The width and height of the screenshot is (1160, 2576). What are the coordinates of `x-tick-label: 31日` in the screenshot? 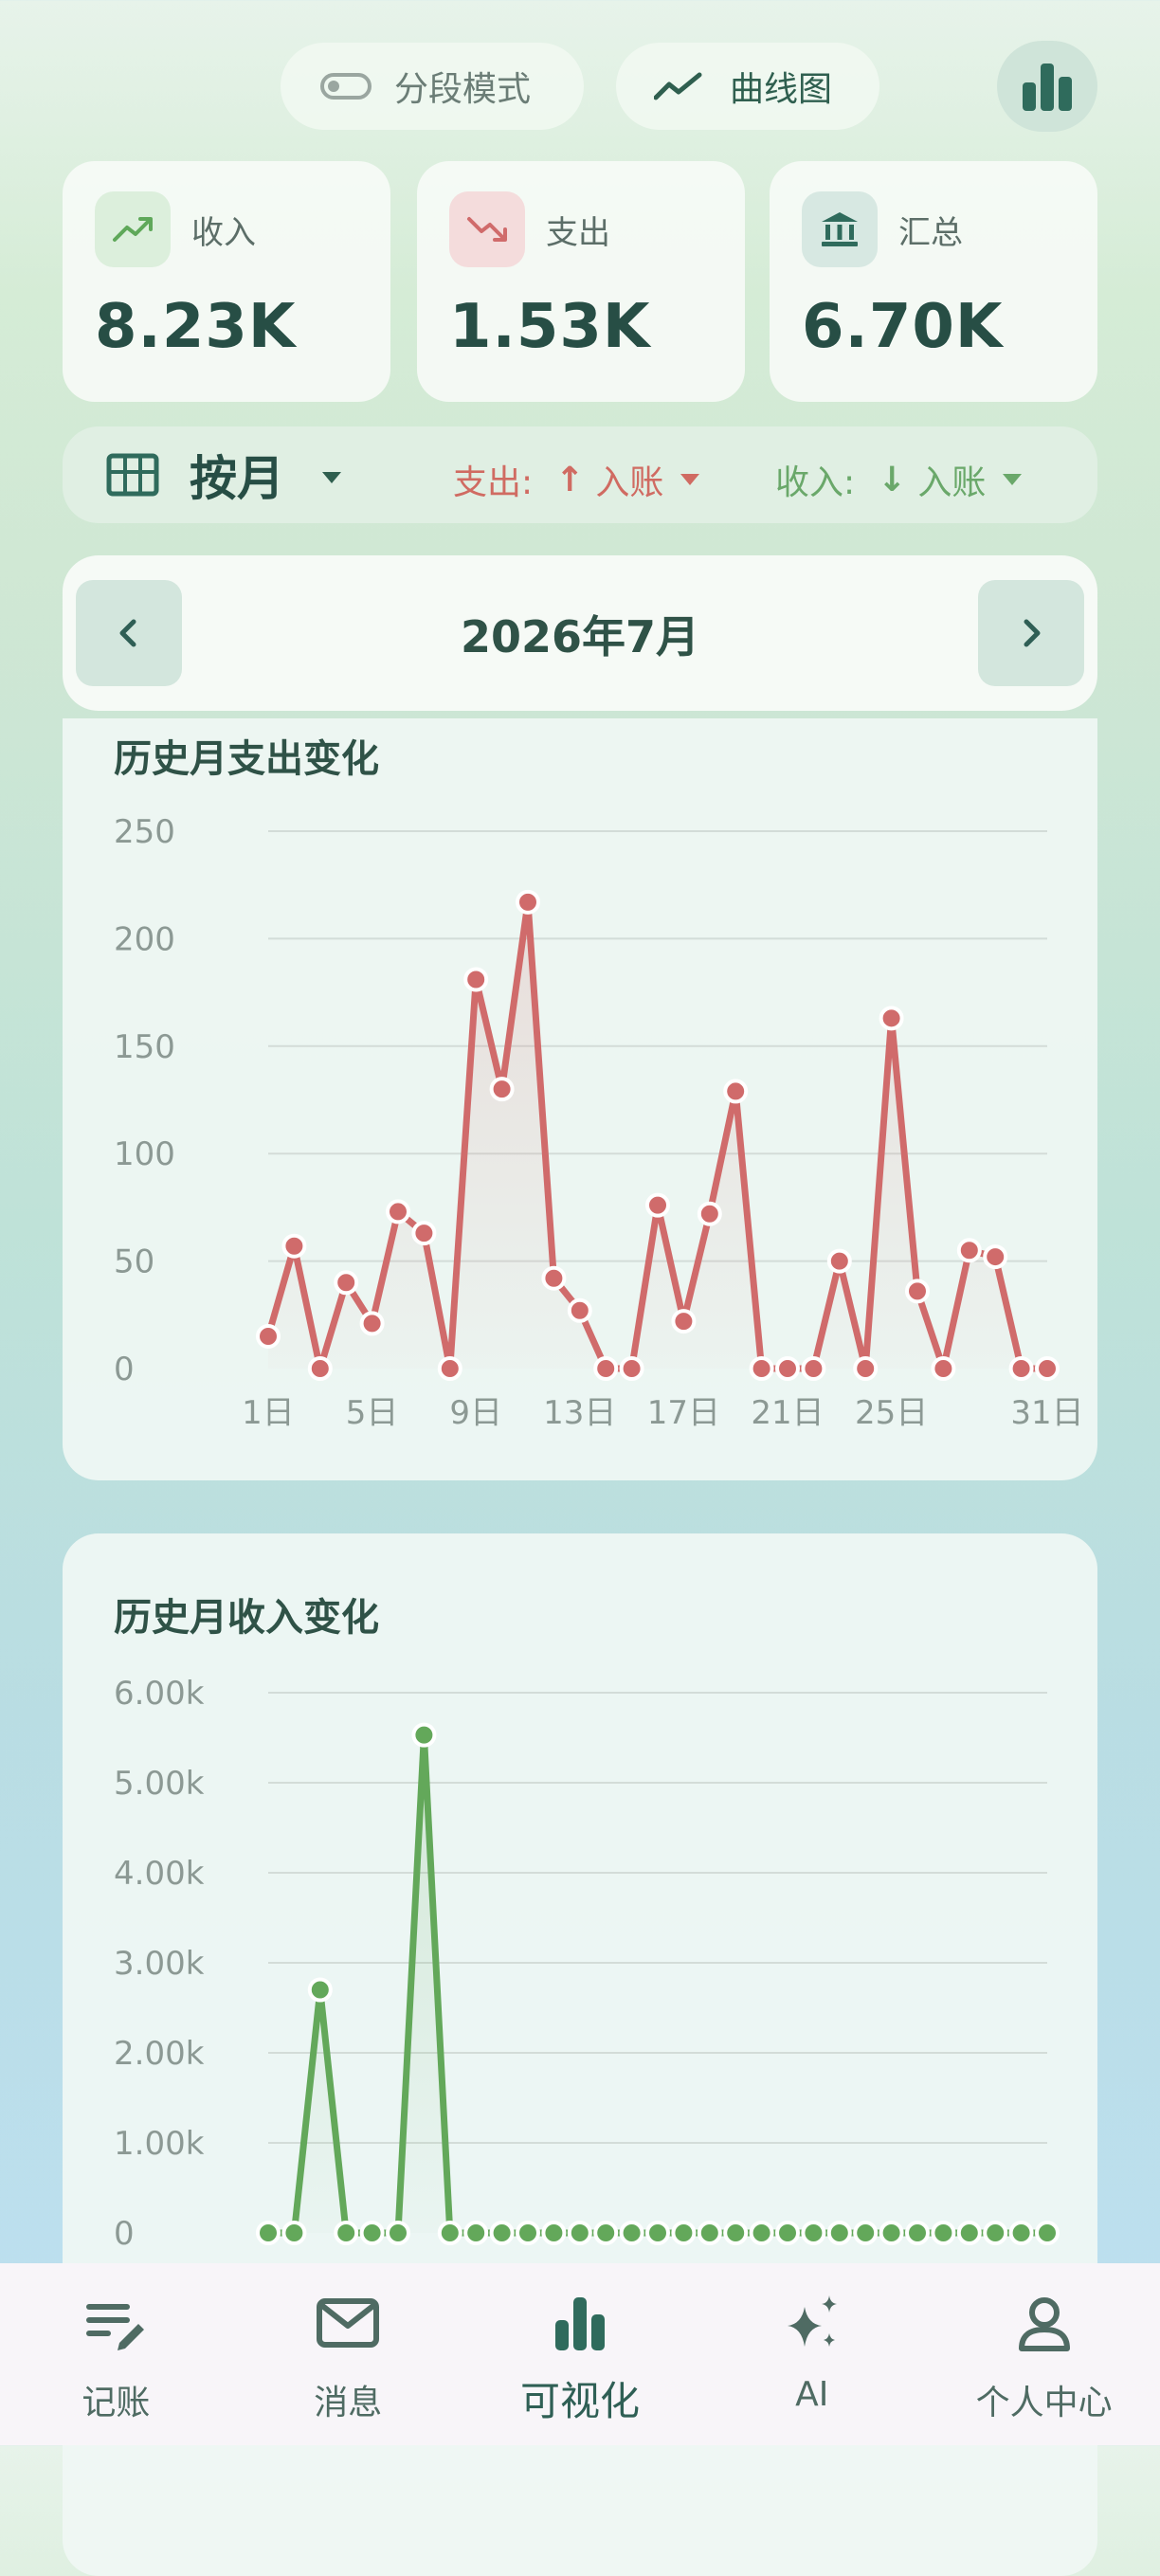 It's located at (1047, 1413).